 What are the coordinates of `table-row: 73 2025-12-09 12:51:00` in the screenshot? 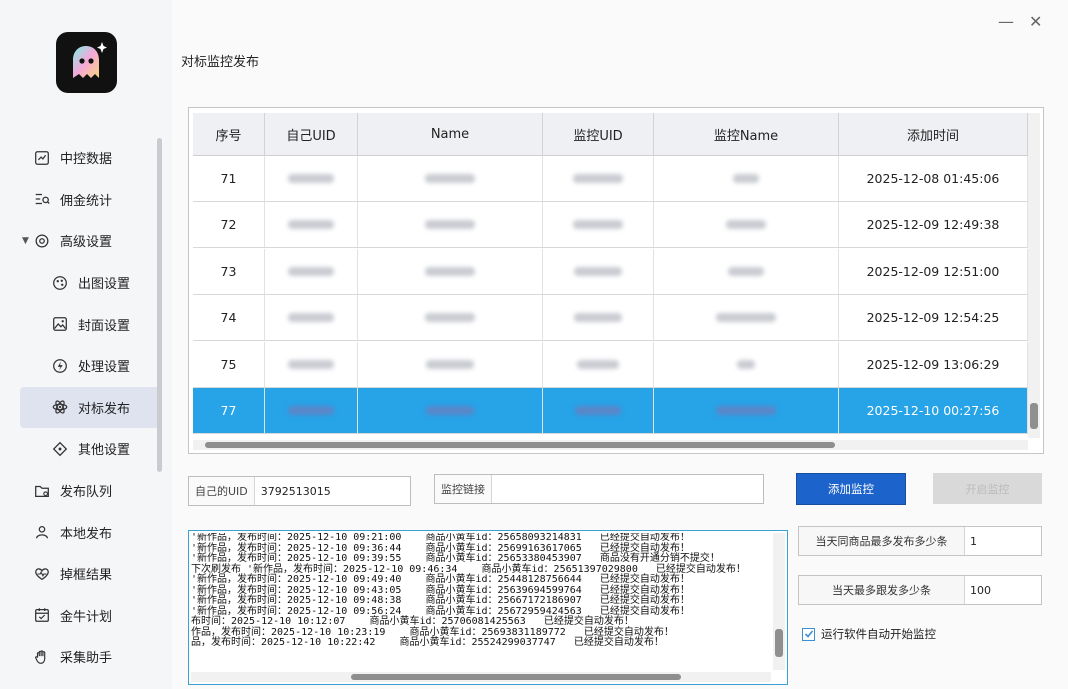 It's located at (610, 271).